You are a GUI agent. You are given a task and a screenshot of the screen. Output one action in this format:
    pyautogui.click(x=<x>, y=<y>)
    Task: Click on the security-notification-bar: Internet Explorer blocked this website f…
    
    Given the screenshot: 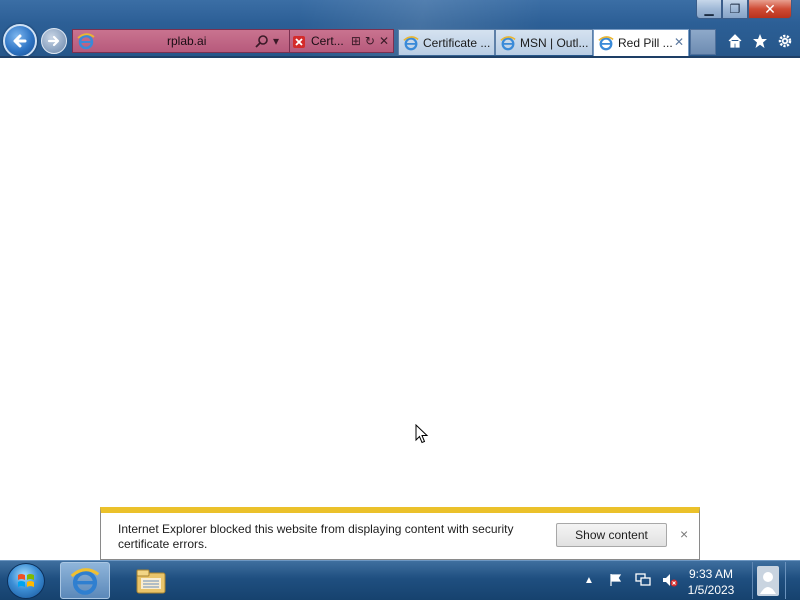 What is the action you would take?
    pyautogui.click(x=400, y=533)
    